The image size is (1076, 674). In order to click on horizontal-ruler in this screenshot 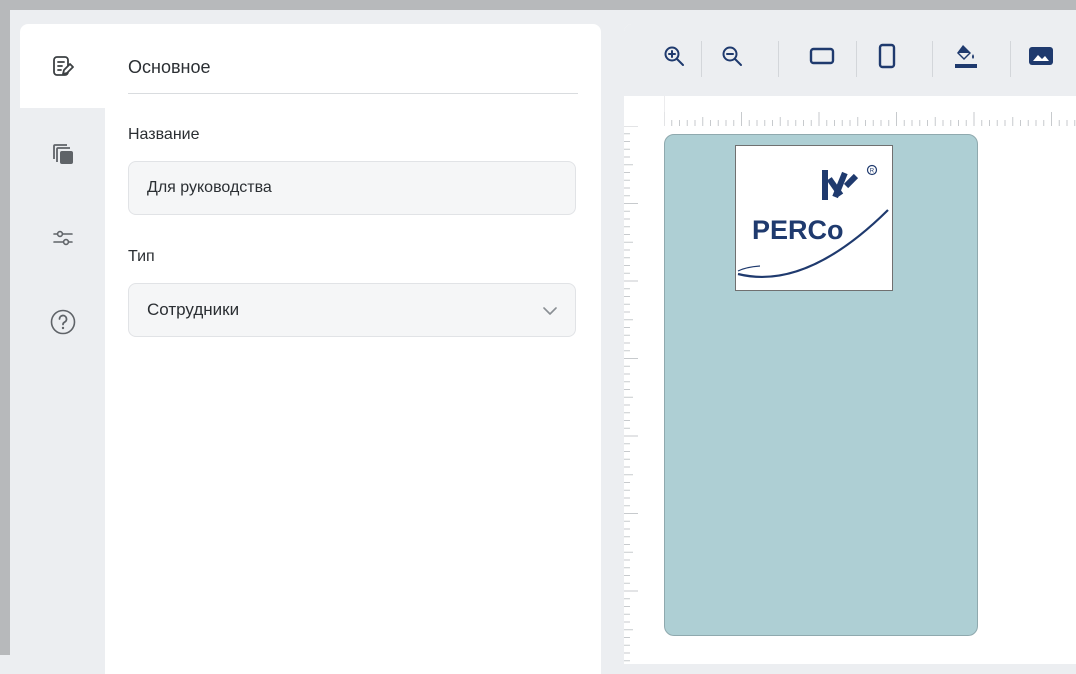, I will do `click(869, 111)`.